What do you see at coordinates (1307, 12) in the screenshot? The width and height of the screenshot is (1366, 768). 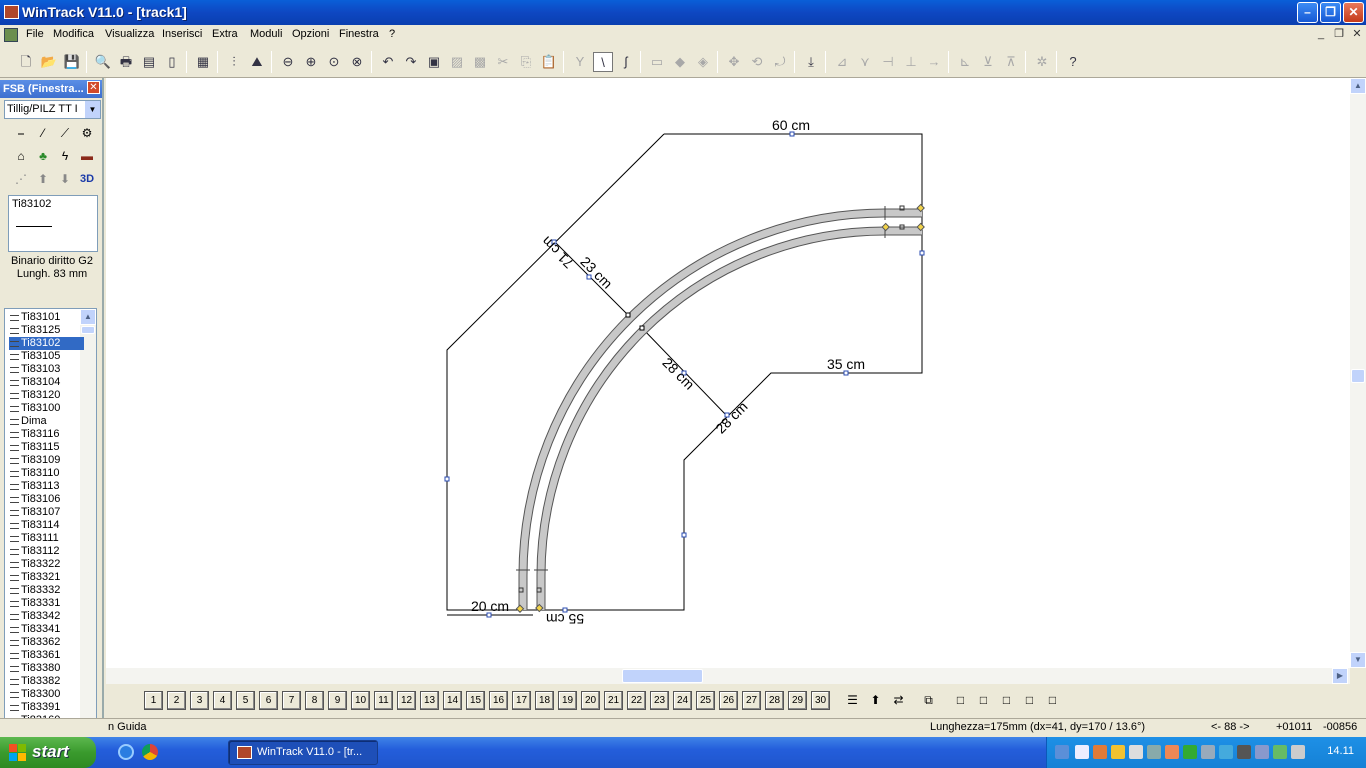 I see `minimize-button: –` at bounding box center [1307, 12].